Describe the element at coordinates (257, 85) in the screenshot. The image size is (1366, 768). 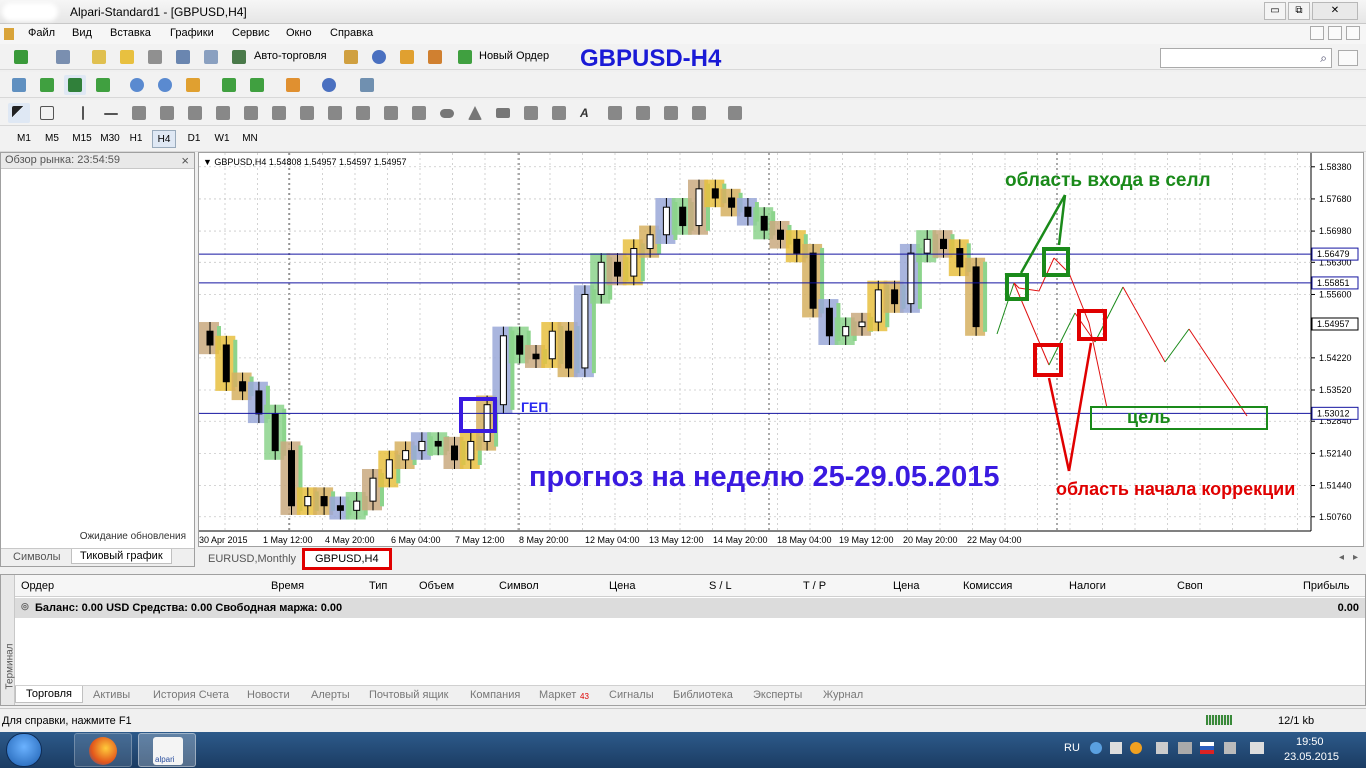
I see `chart-shift-icon` at that location.